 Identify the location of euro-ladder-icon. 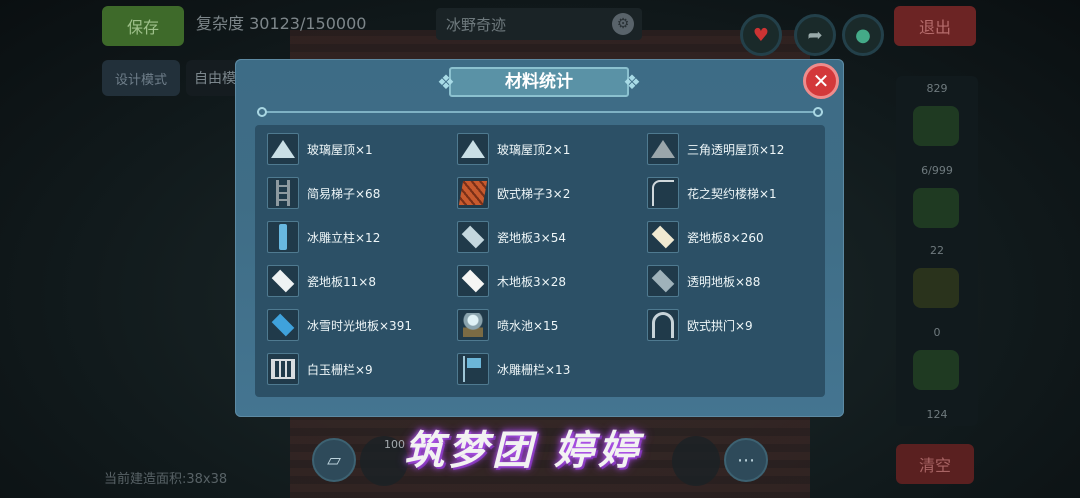
(473, 193).